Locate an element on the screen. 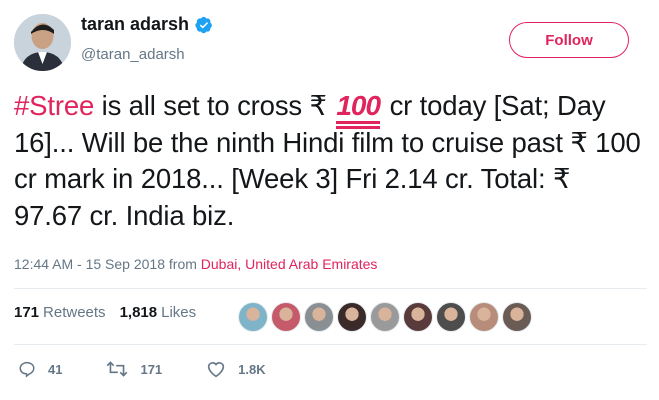 This screenshot has width=659, height=400. reply-count: 41 is located at coordinates (55, 369).